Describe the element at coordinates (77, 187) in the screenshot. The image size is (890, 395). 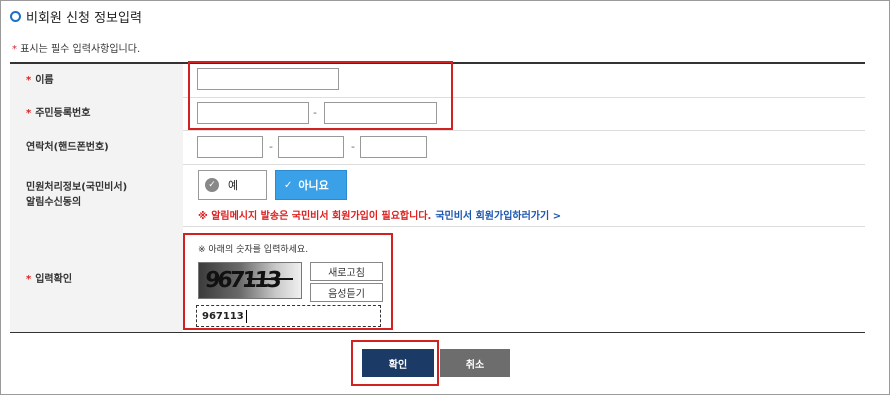
I see `notify-label-line1: 민원처리정보(국민비서)` at that location.